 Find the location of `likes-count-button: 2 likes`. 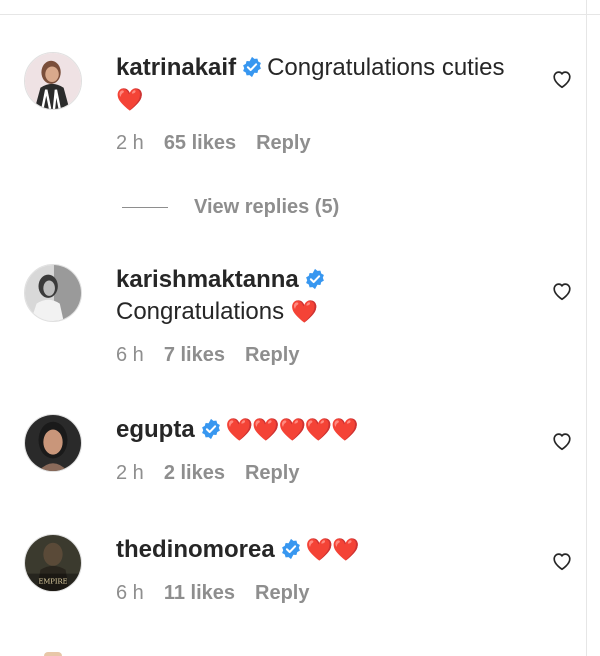

likes-count-button: 2 likes is located at coordinates (194, 473).